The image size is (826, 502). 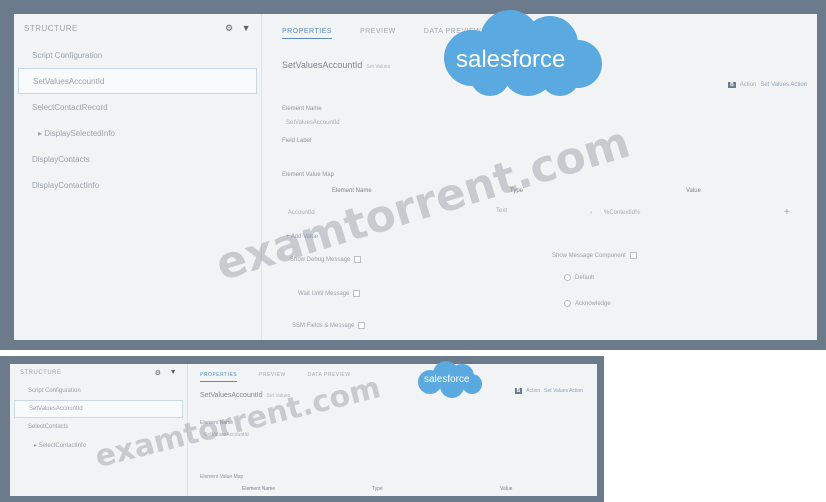 What do you see at coordinates (579, 277) in the screenshot?
I see `radio-default: Default` at bounding box center [579, 277].